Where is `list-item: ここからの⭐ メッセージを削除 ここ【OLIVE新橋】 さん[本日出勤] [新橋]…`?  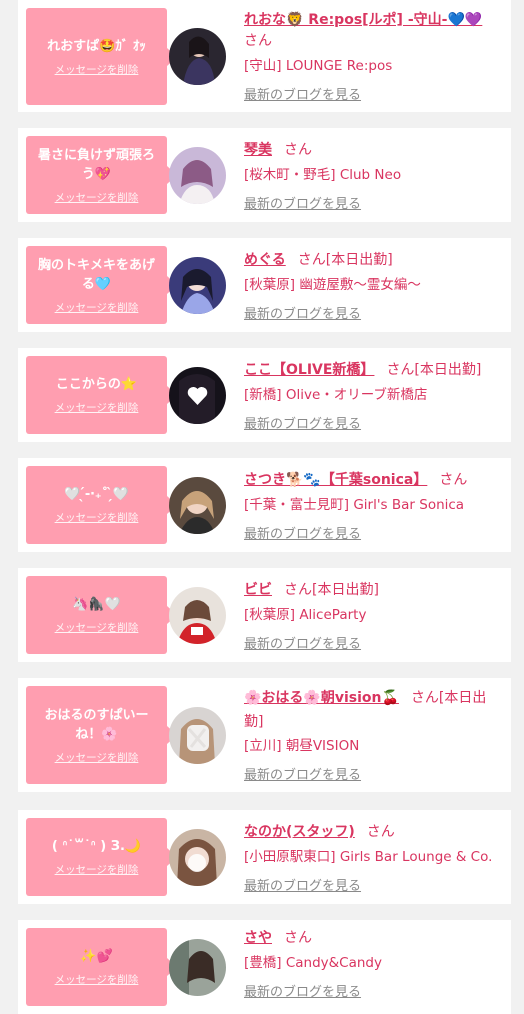 list-item: ここからの⭐ メッセージを削除 ここ【OLIVE新橋】 さん[本日出勤] [新橋]… is located at coordinates (264, 395).